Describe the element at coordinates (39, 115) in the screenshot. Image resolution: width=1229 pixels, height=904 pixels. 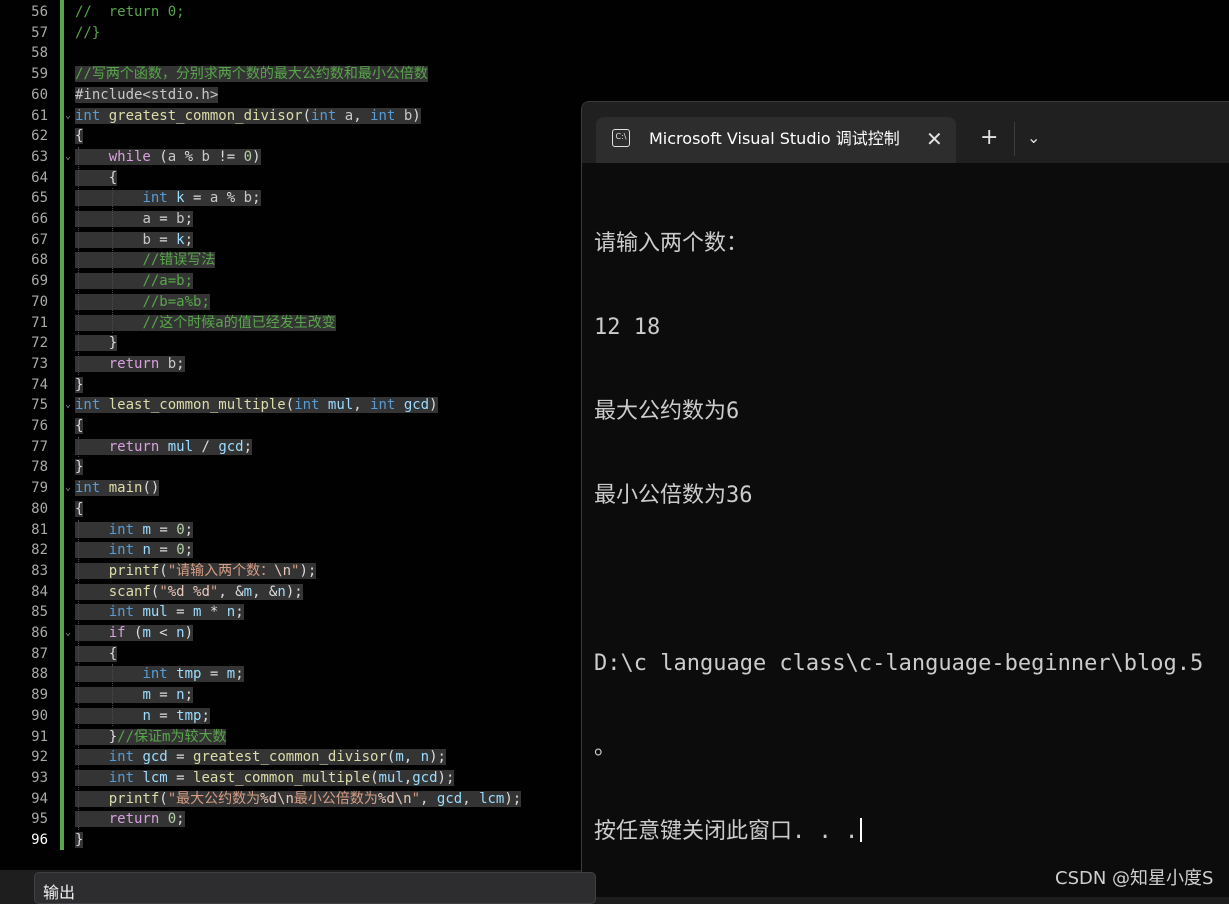
I see `line-number: 61` at that location.